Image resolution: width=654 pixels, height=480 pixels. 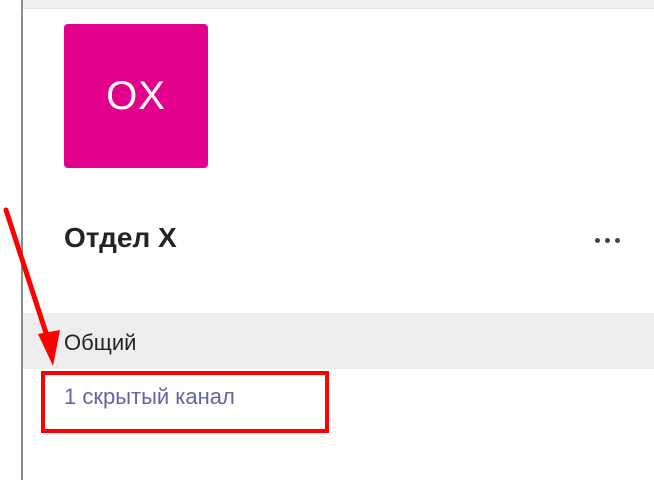 I want to click on annotation-highlight-box, so click(x=185, y=402).